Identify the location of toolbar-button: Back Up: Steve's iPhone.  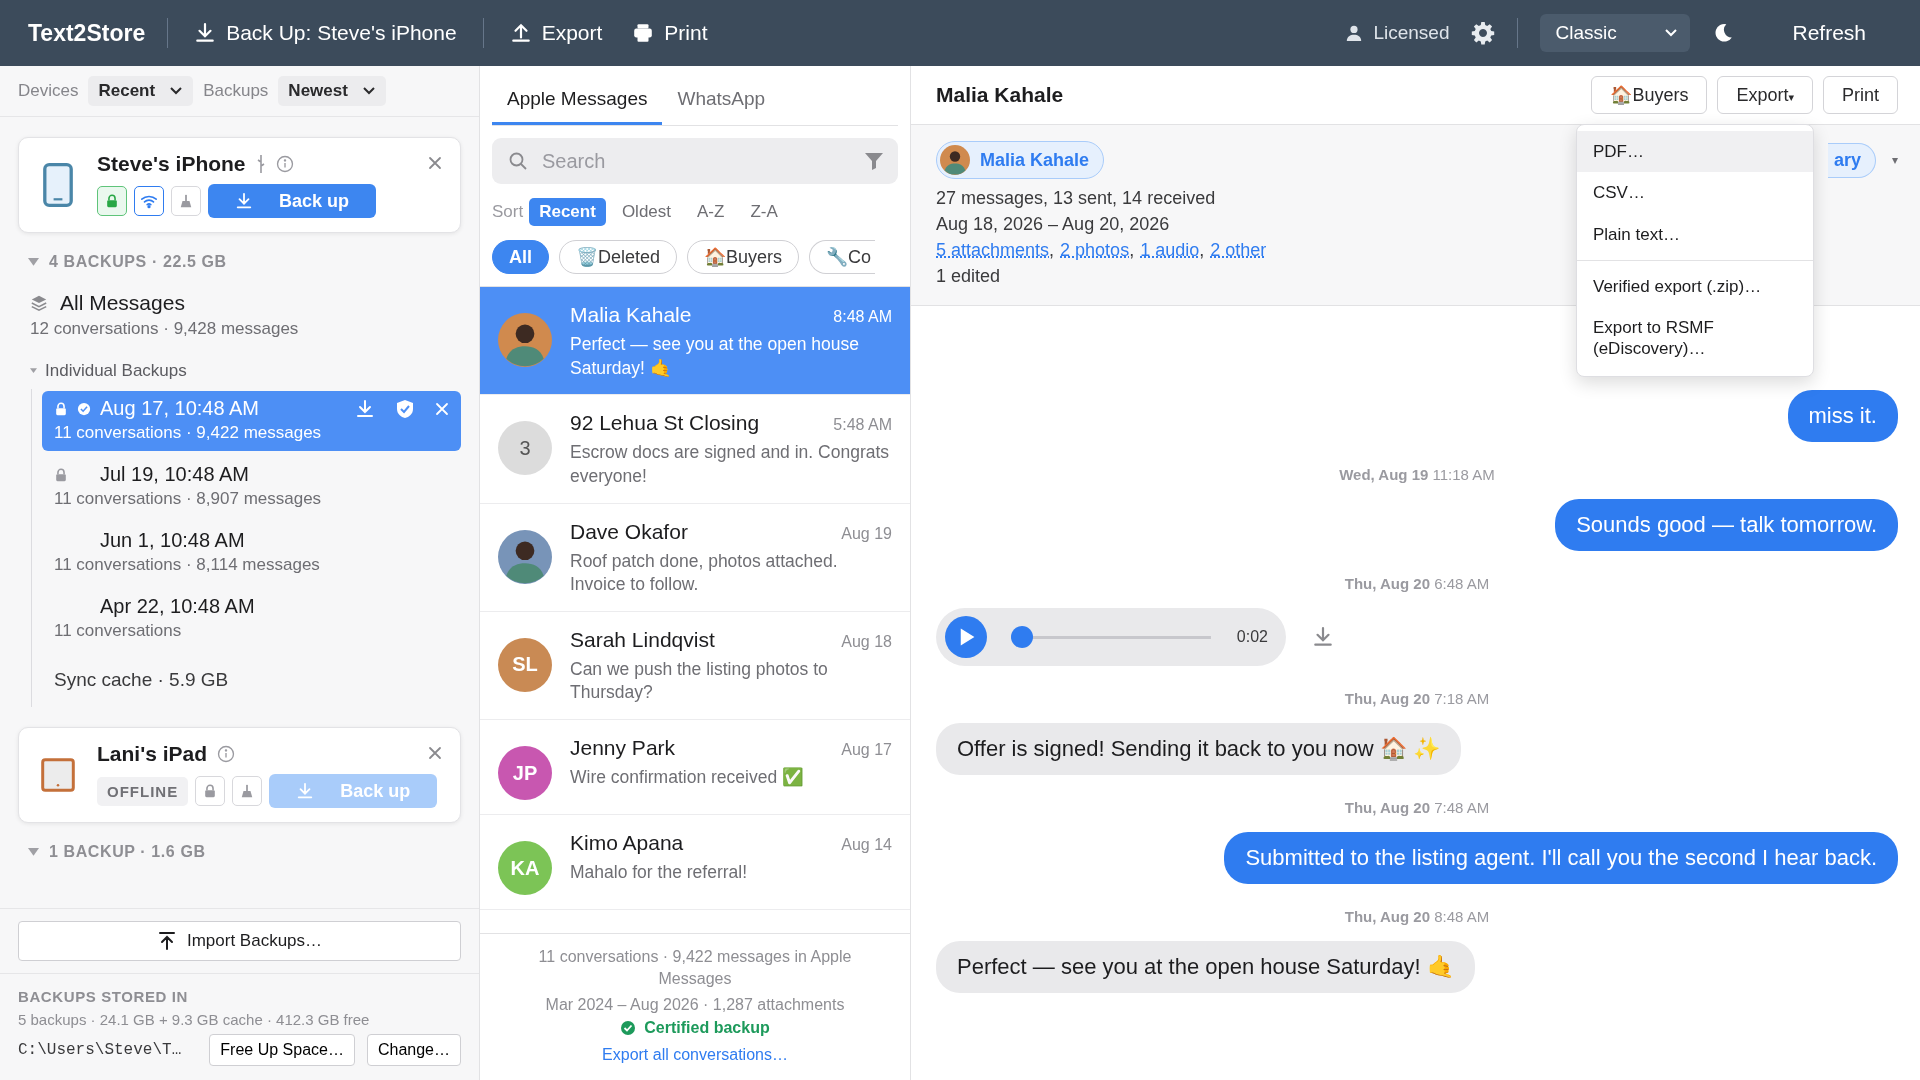
(325, 33).